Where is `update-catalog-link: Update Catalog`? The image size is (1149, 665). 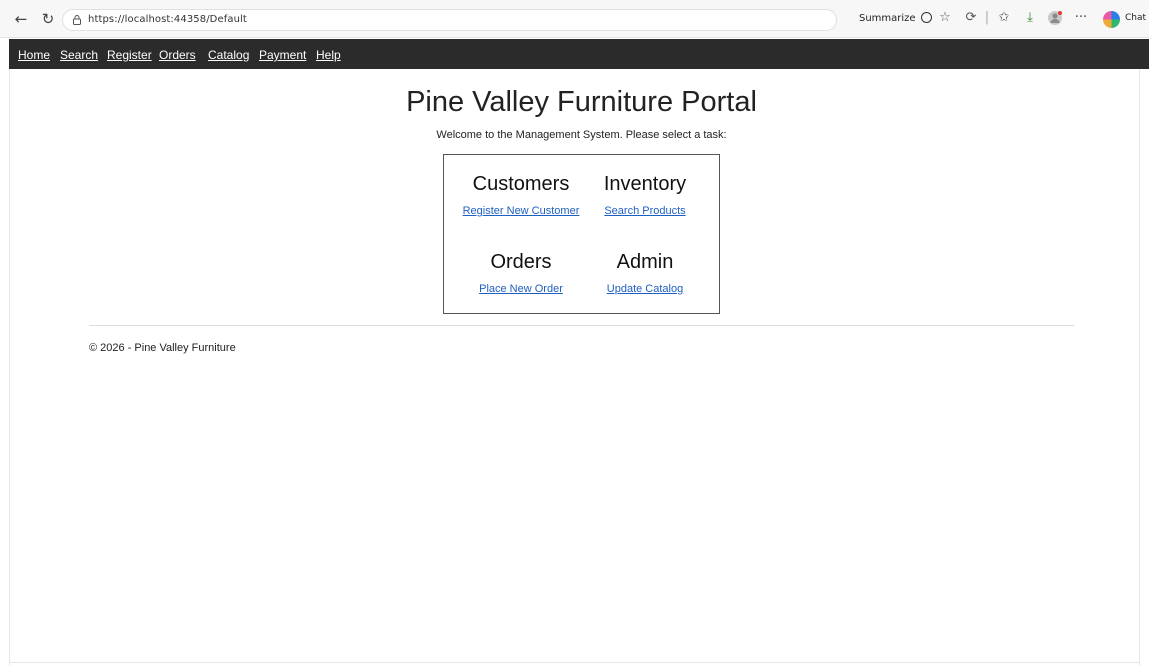 update-catalog-link: Update Catalog is located at coordinates (645, 289).